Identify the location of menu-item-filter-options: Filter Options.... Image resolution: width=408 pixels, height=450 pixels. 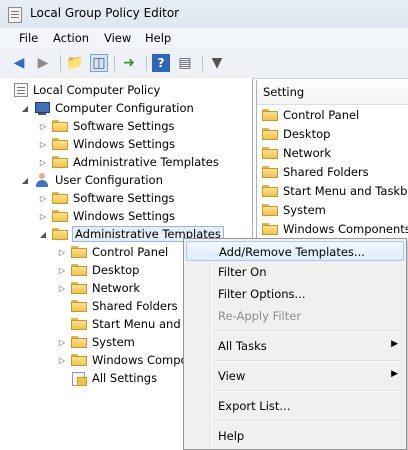
(295, 294).